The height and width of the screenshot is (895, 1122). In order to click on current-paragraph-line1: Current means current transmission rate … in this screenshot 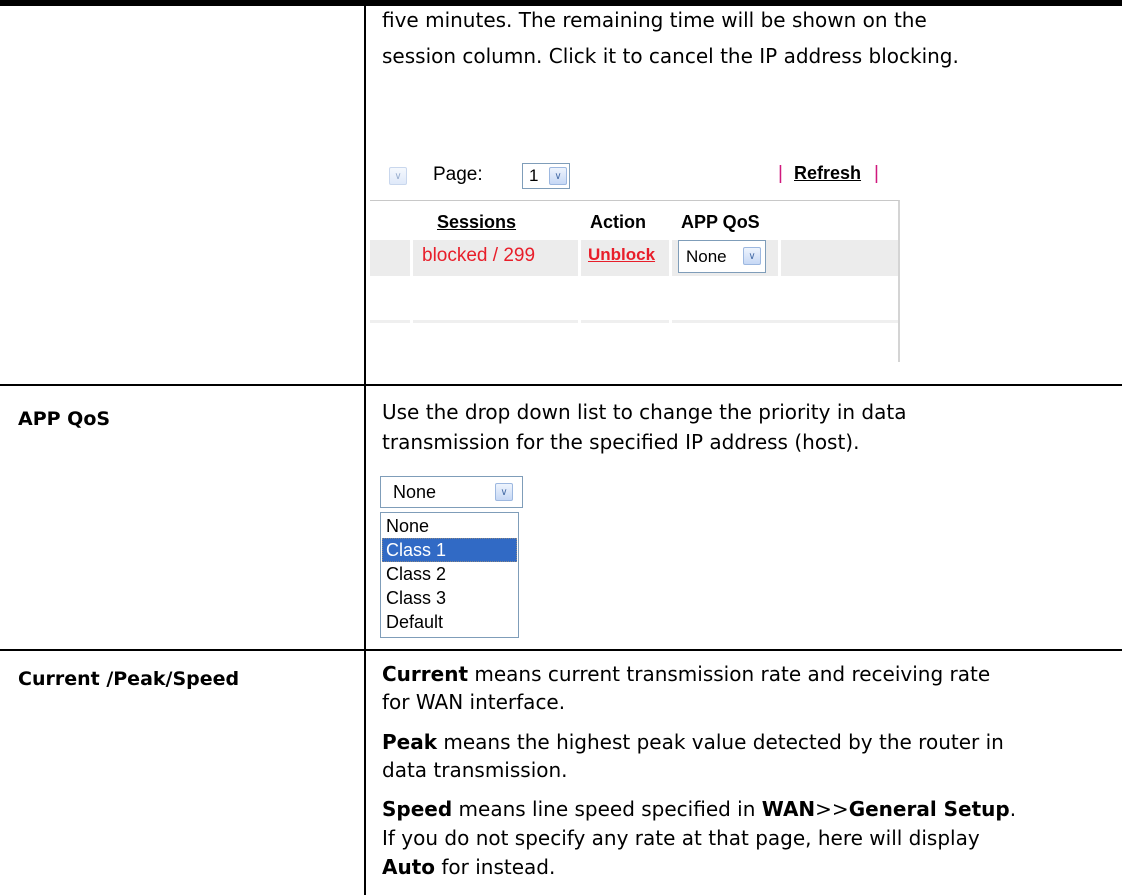, I will do `click(686, 674)`.